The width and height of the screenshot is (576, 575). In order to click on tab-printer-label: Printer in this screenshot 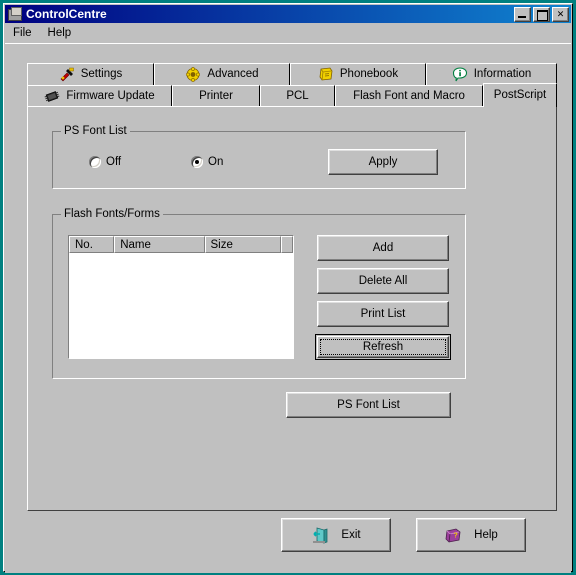, I will do `click(216, 96)`.